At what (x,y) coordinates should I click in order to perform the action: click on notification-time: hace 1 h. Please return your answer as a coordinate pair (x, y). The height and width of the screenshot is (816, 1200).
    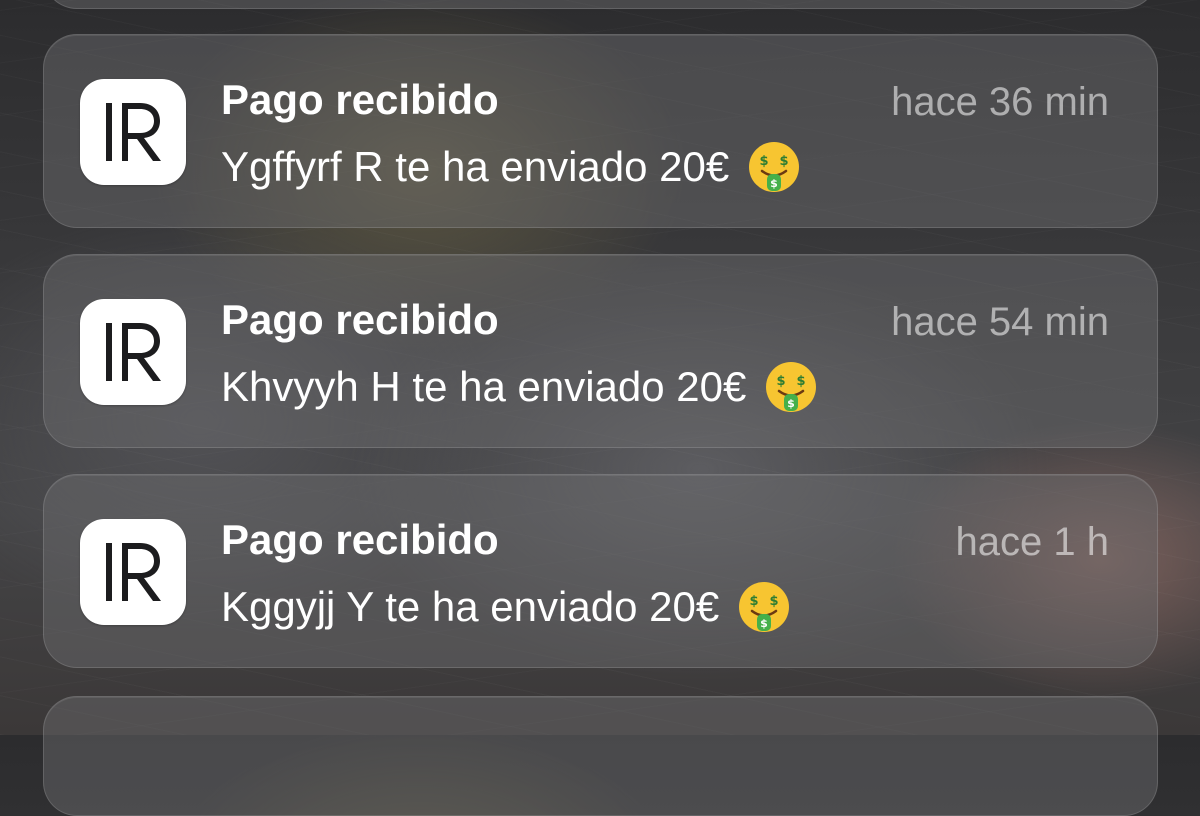
    Looking at the image, I should click on (1032, 542).